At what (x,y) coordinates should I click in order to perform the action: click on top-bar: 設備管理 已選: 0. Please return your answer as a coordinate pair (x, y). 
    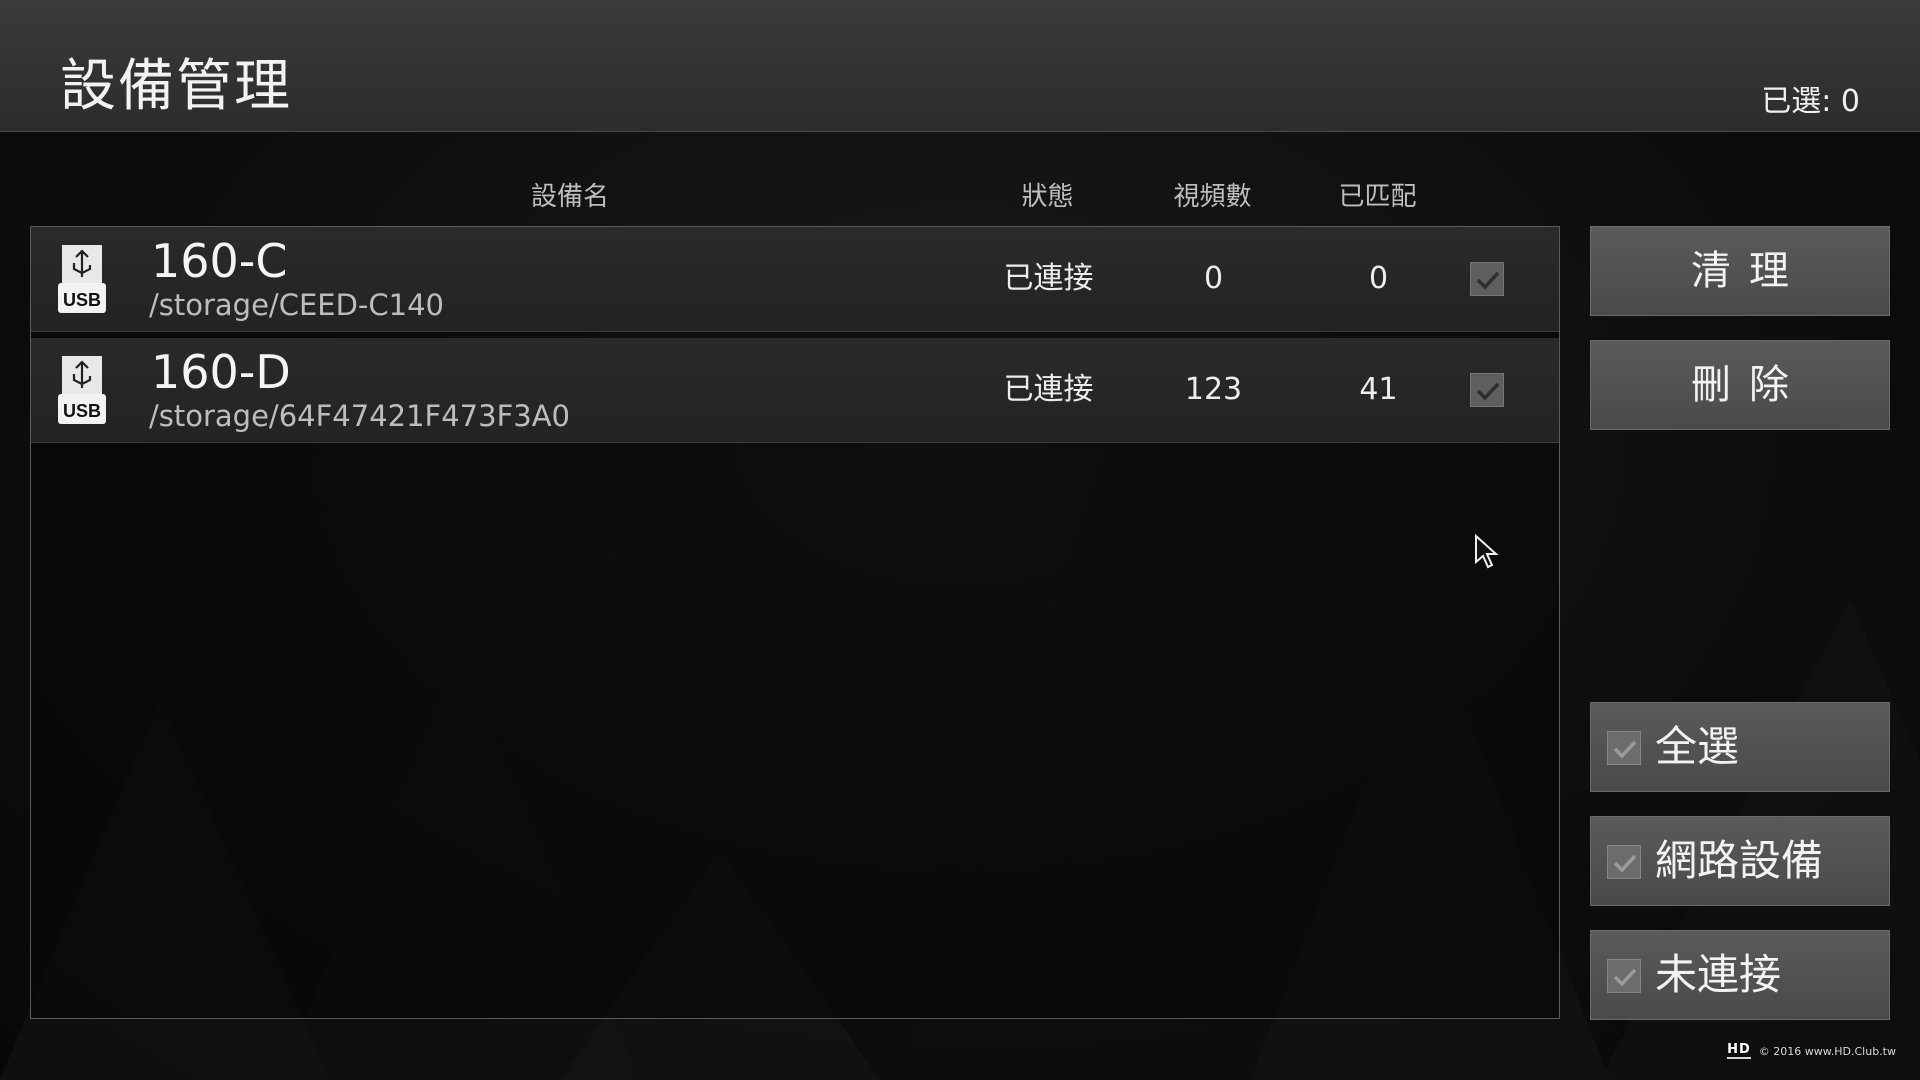
    Looking at the image, I should click on (960, 66).